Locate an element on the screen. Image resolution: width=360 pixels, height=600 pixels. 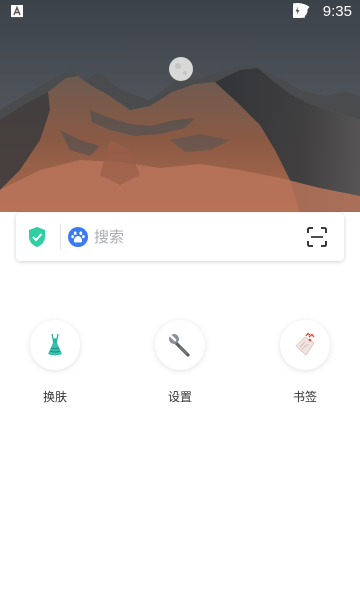
search-bar is located at coordinates (180, 237).